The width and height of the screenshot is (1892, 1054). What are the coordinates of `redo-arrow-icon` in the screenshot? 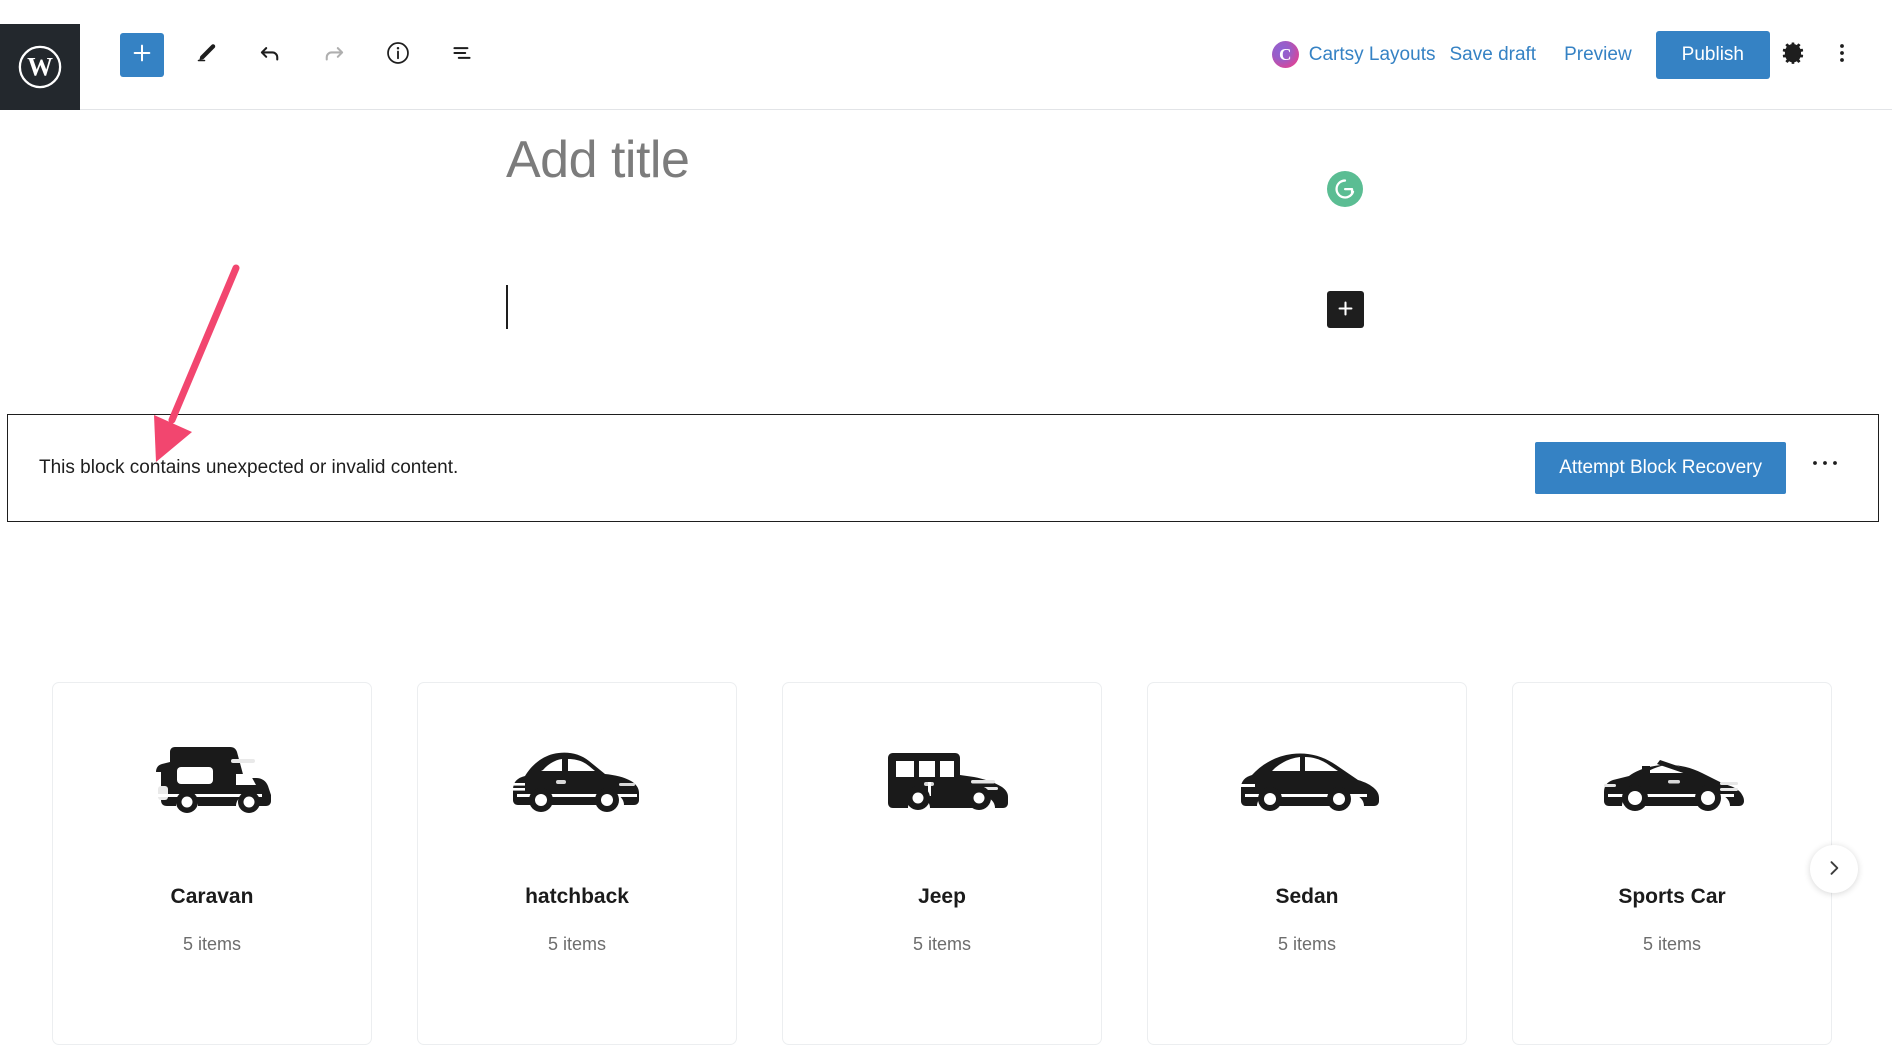 It's located at (334, 54).